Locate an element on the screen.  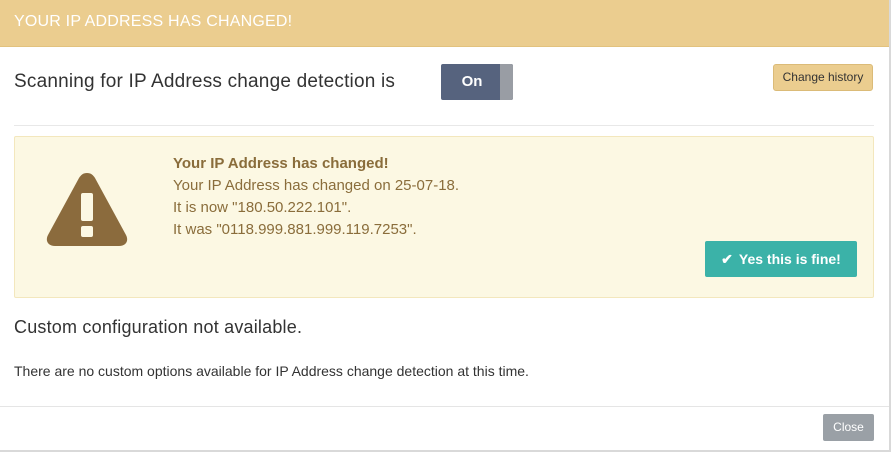
modal-title: YOUR IP ADDRESS HAS CHANGED! is located at coordinates (153, 21).